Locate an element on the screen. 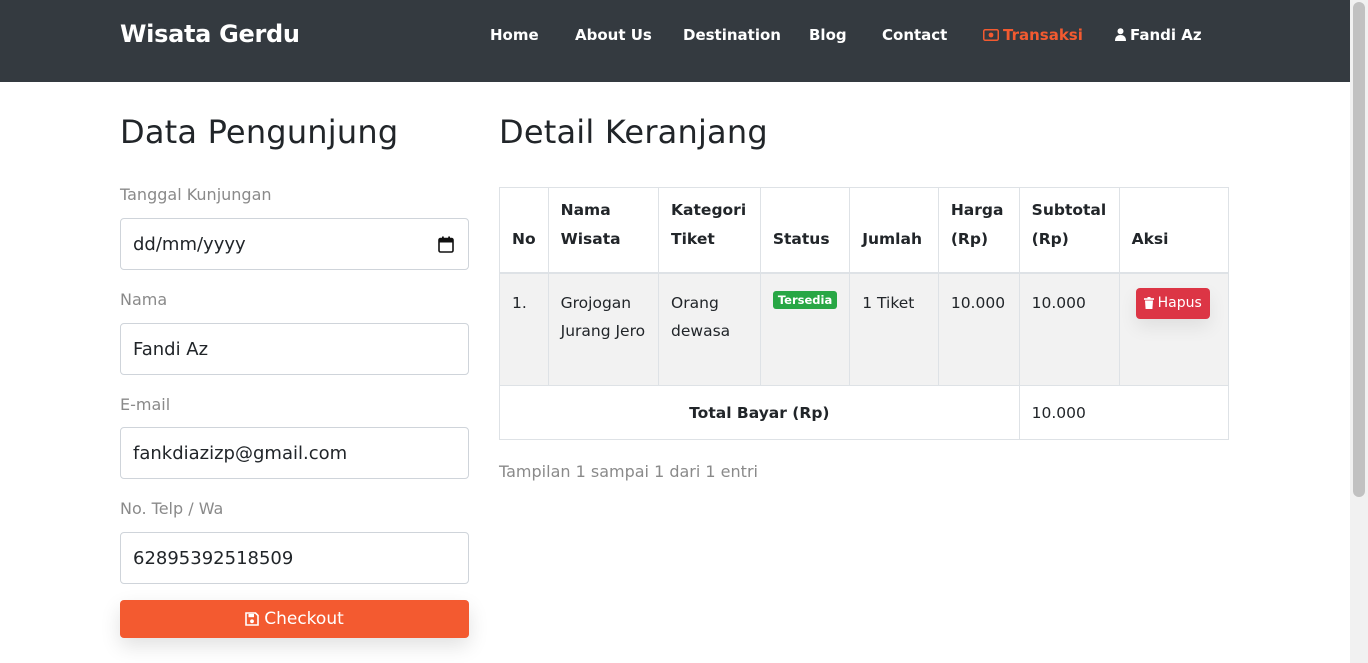  date-label: Tanggal Kunjungan is located at coordinates (196, 194).